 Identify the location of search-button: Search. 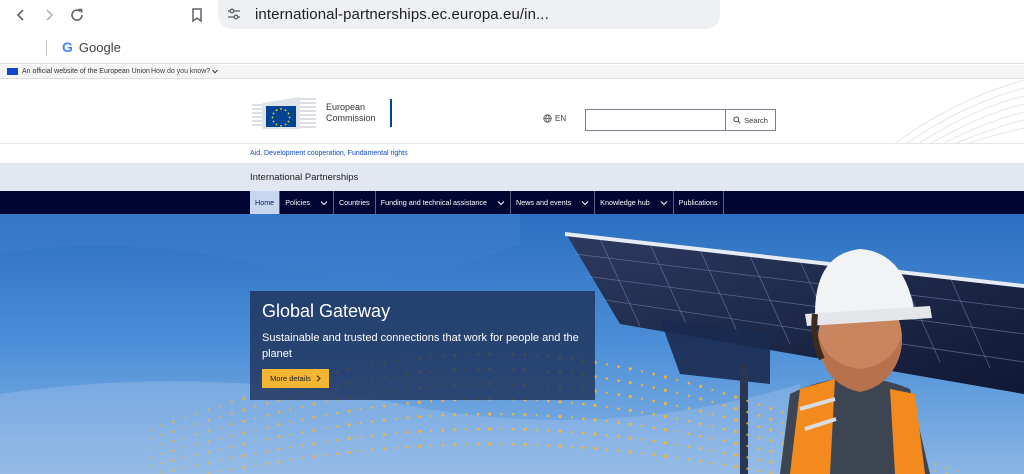
(750, 120).